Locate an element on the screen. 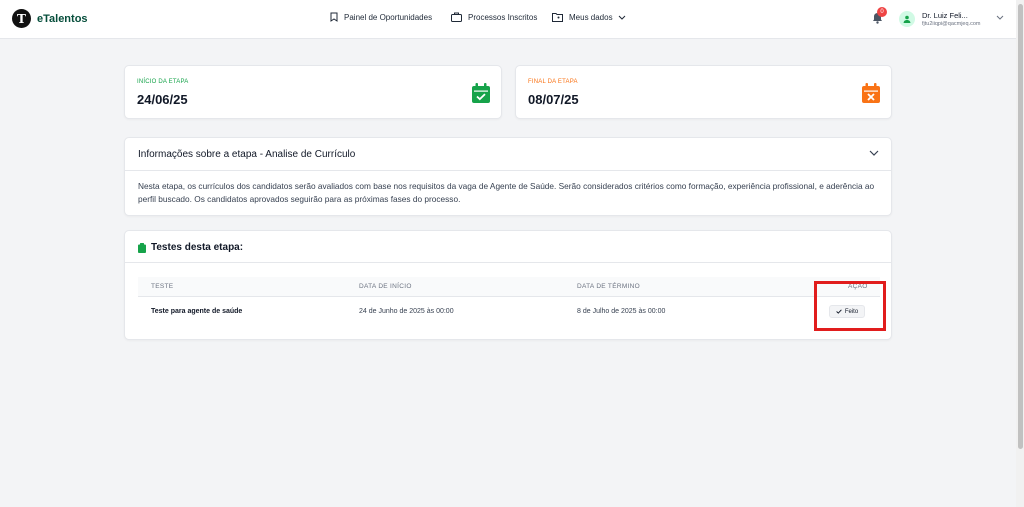 Image resolution: width=1024 pixels, height=507 pixels. nav-my-data-label: Meus dados is located at coordinates (591, 17).